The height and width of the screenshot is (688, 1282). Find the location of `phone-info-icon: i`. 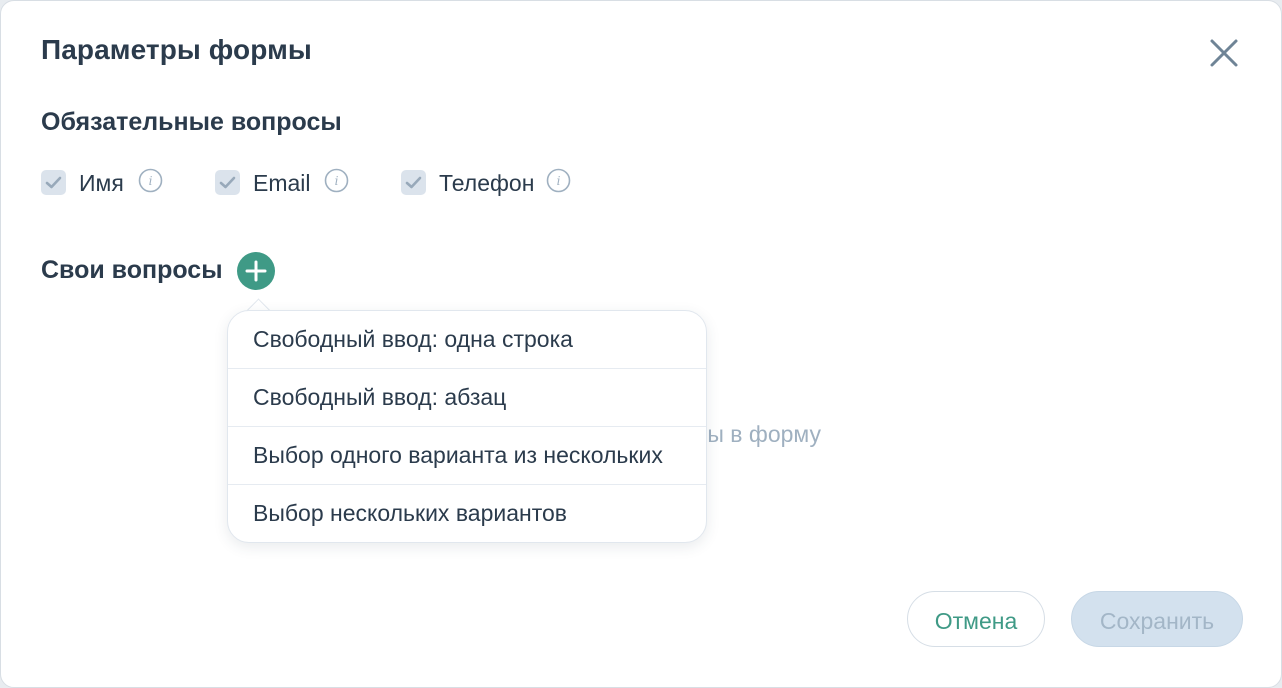

phone-info-icon: i is located at coordinates (558, 180).